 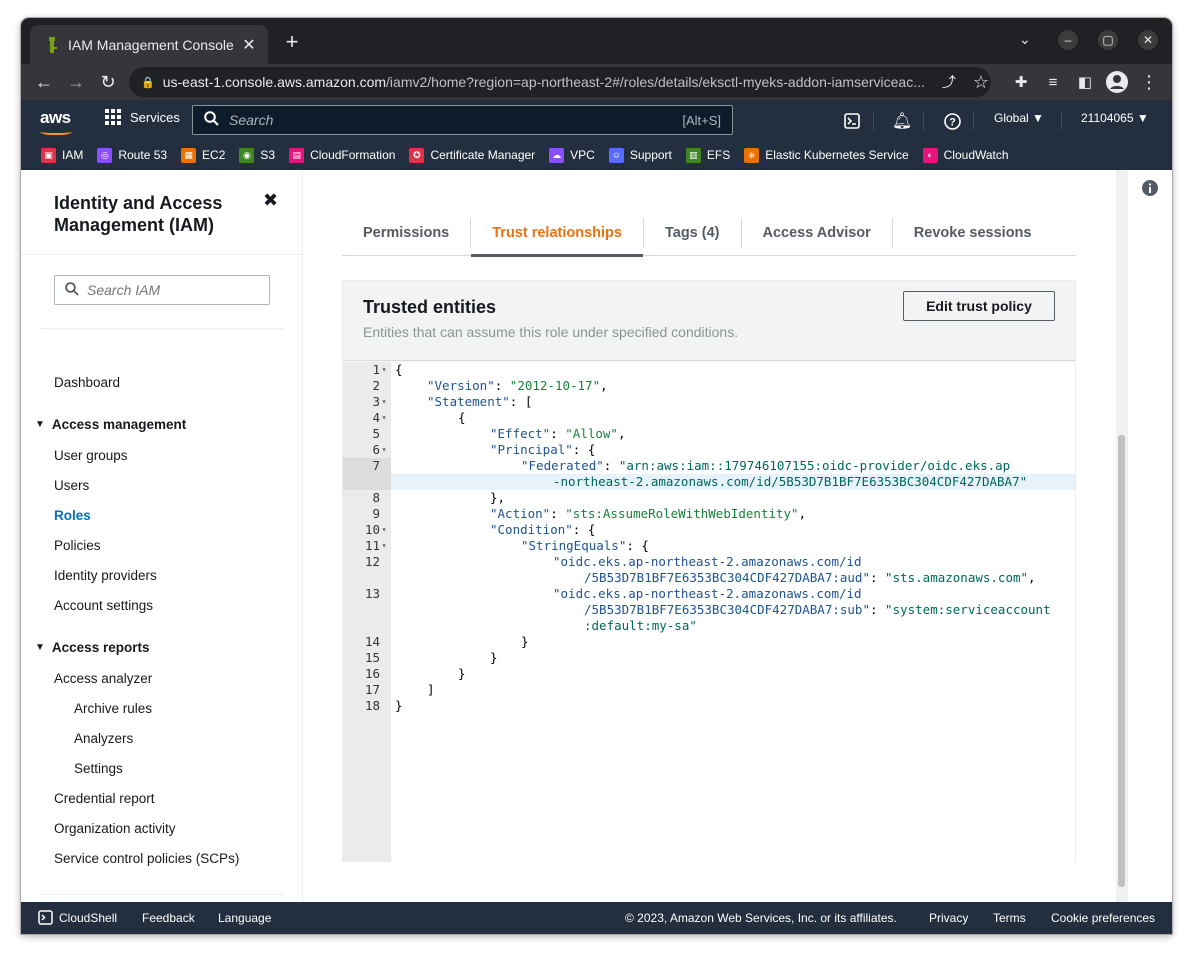 What do you see at coordinates (76, 82) in the screenshot?
I see `forward-icon: →` at bounding box center [76, 82].